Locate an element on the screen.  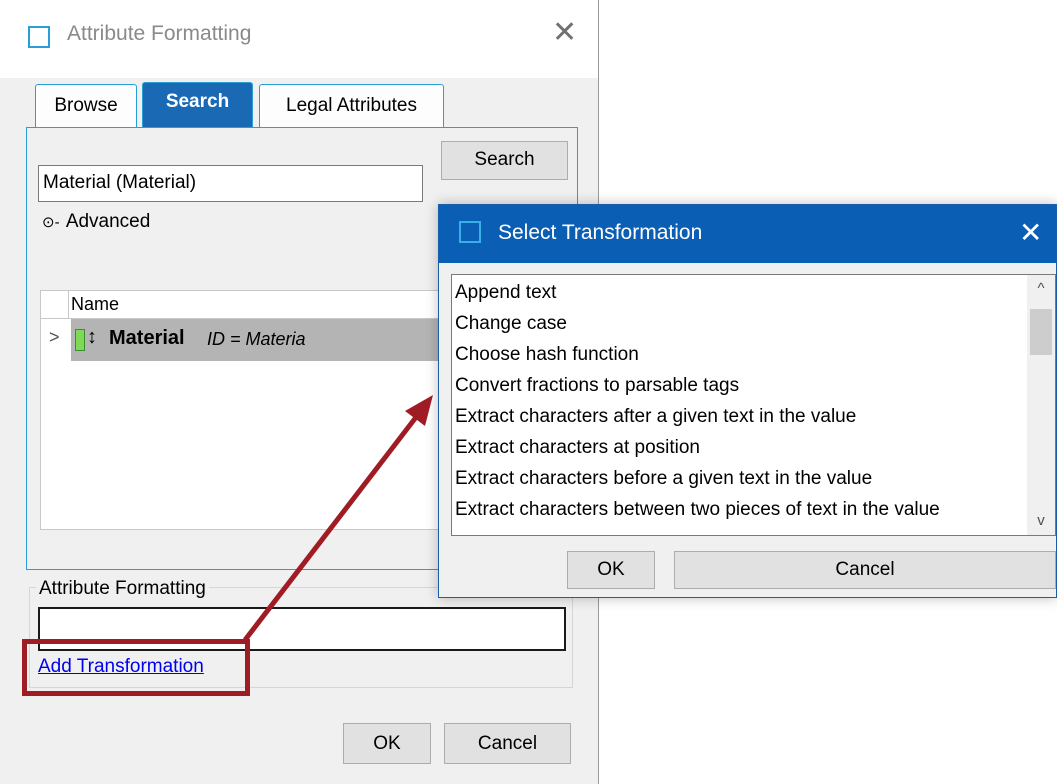
vertical-scrollbar: ^ v is located at coordinates (1041, 405).